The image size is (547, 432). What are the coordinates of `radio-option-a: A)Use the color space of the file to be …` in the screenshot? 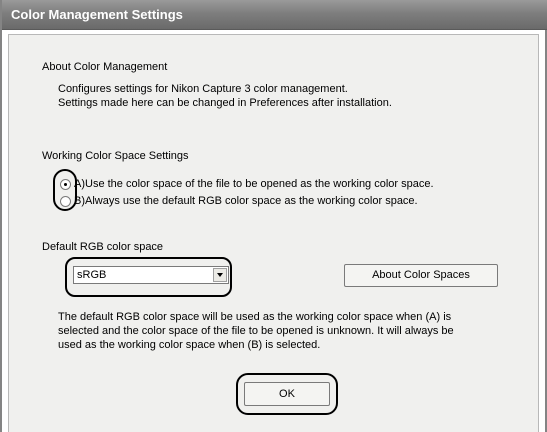 It's located at (247, 184).